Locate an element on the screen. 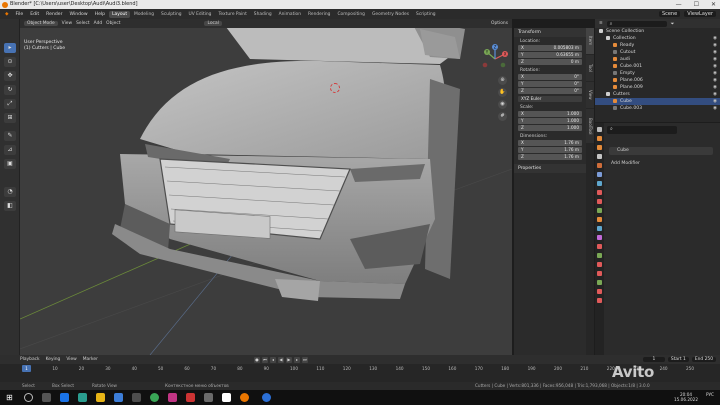  measure-tool-icon: ⊿ is located at coordinates (10, 150).